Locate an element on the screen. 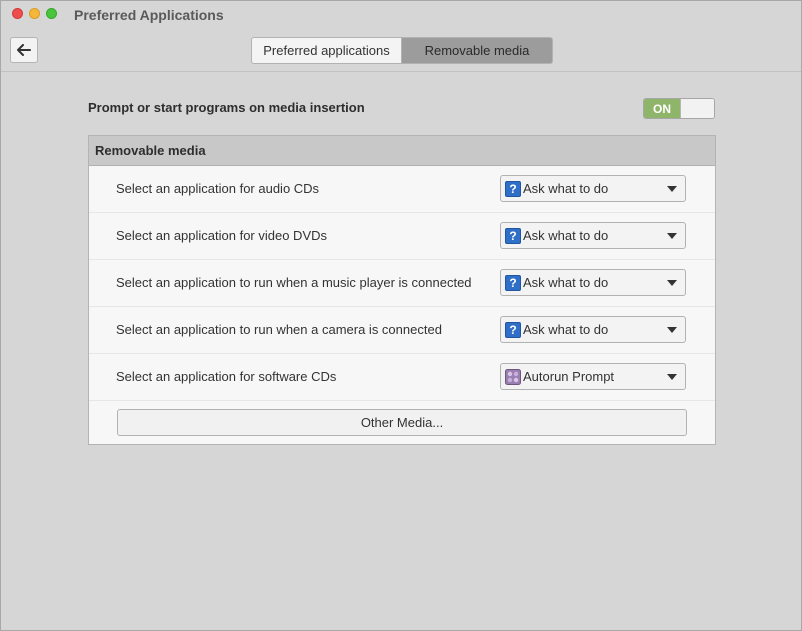  audio-cd-app-select: ? Ask what to do is located at coordinates (593, 188).